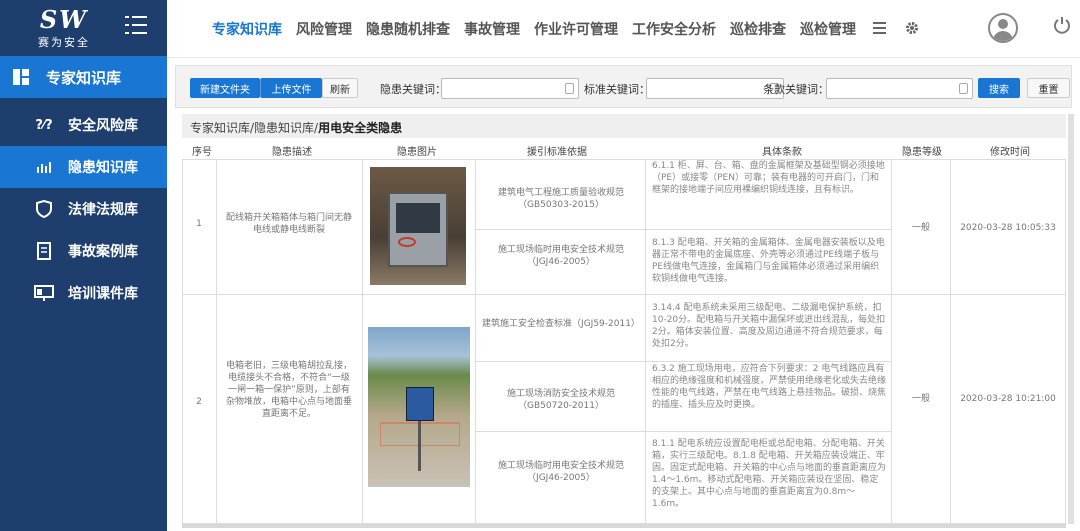 This screenshot has width=1080, height=531. What do you see at coordinates (796, 89) in the screenshot?
I see `clause-keyword-label: 条款关键词：` at bounding box center [796, 89].